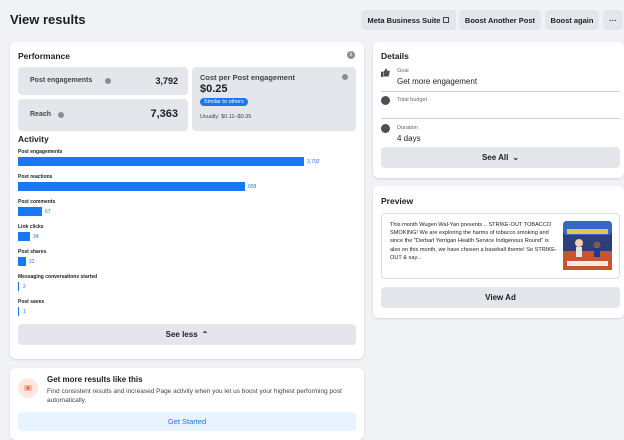 The width and height of the screenshot is (624, 440). I want to click on cost-range: Usually: $0.11–$0.35, so click(226, 117).